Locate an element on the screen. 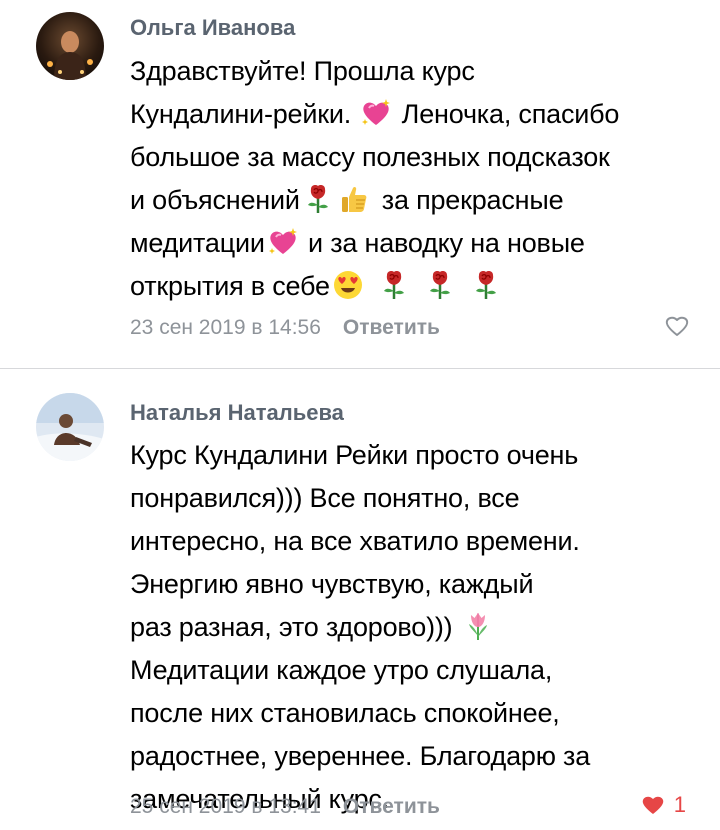  comment-date: 25 сен 2019 в 13:41 is located at coordinates (225, 806).